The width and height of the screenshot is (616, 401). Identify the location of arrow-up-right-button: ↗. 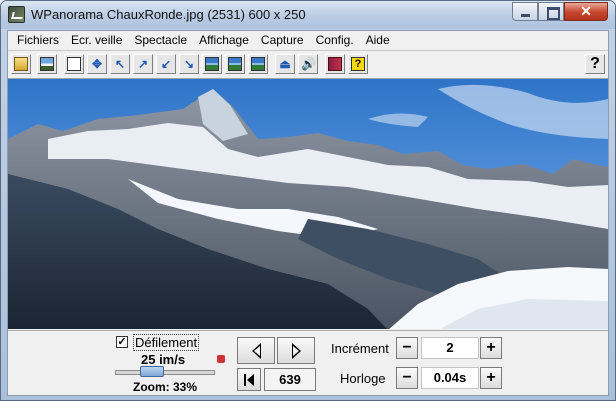
(143, 64).